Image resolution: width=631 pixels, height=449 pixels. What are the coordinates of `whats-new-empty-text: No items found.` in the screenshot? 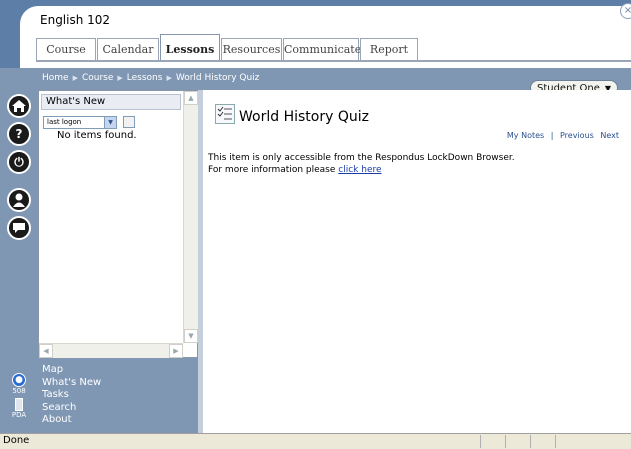 It's located at (97, 135).